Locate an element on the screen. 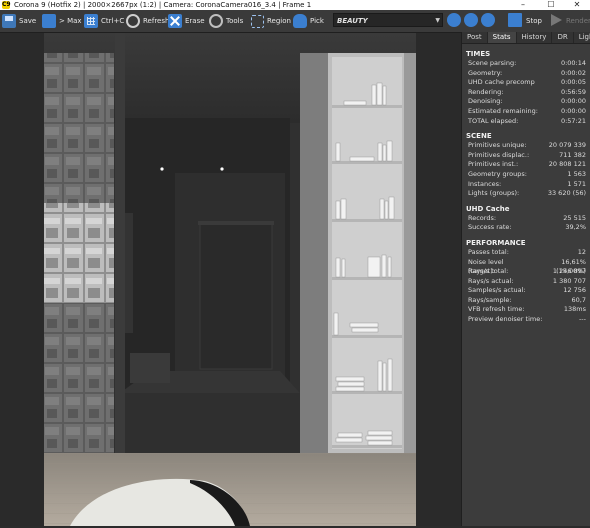 Image resolution: width=590 pixels, height=528 pixels. stat-row: UHD cache precomp 0:00:05 is located at coordinates (526, 83).